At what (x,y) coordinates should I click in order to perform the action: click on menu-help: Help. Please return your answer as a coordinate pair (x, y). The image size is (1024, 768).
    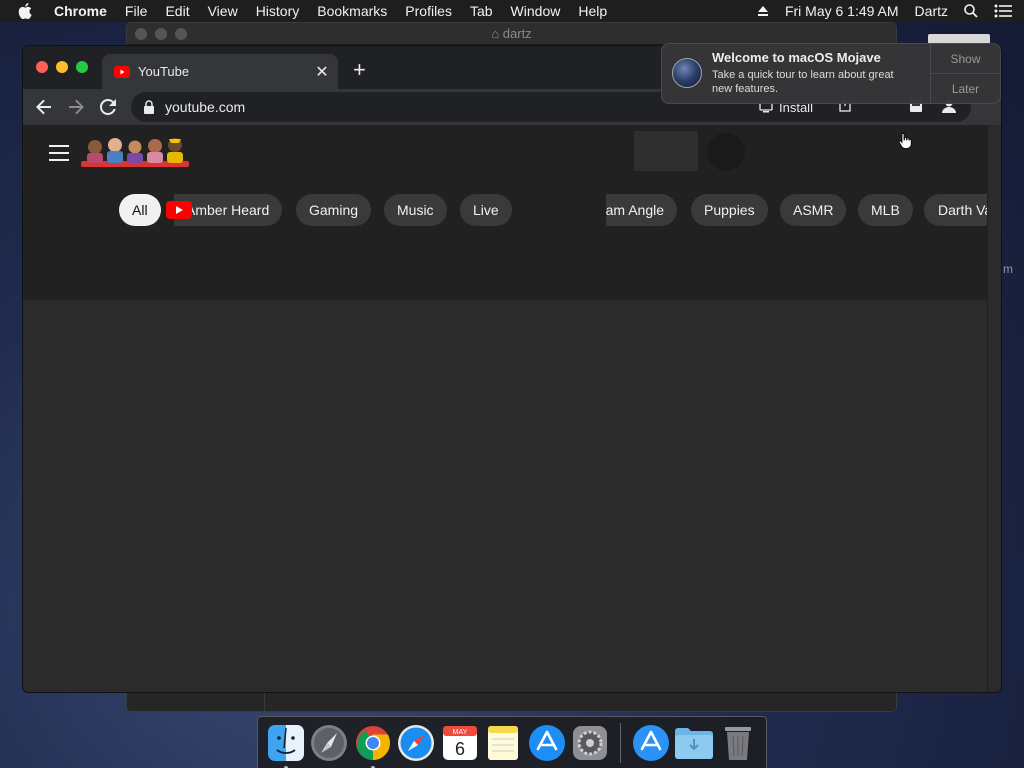
    Looking at the image, I should click on (592, 11).